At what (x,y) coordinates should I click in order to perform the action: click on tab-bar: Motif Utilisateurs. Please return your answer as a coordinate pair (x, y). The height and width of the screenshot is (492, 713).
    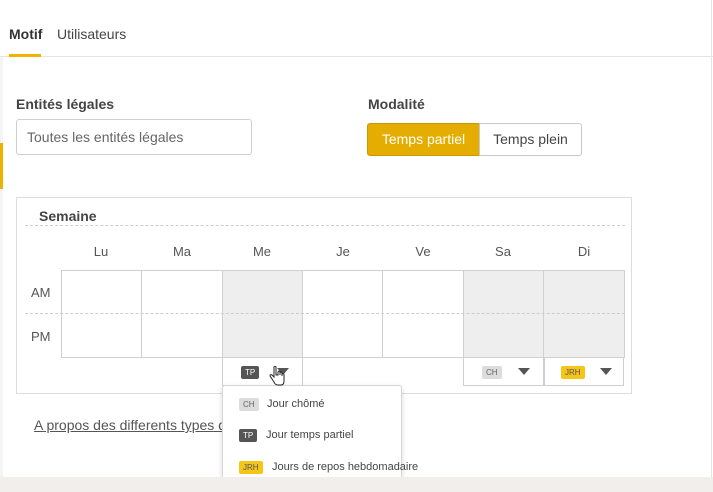
    Looking at the image, I should click on (356, 28).